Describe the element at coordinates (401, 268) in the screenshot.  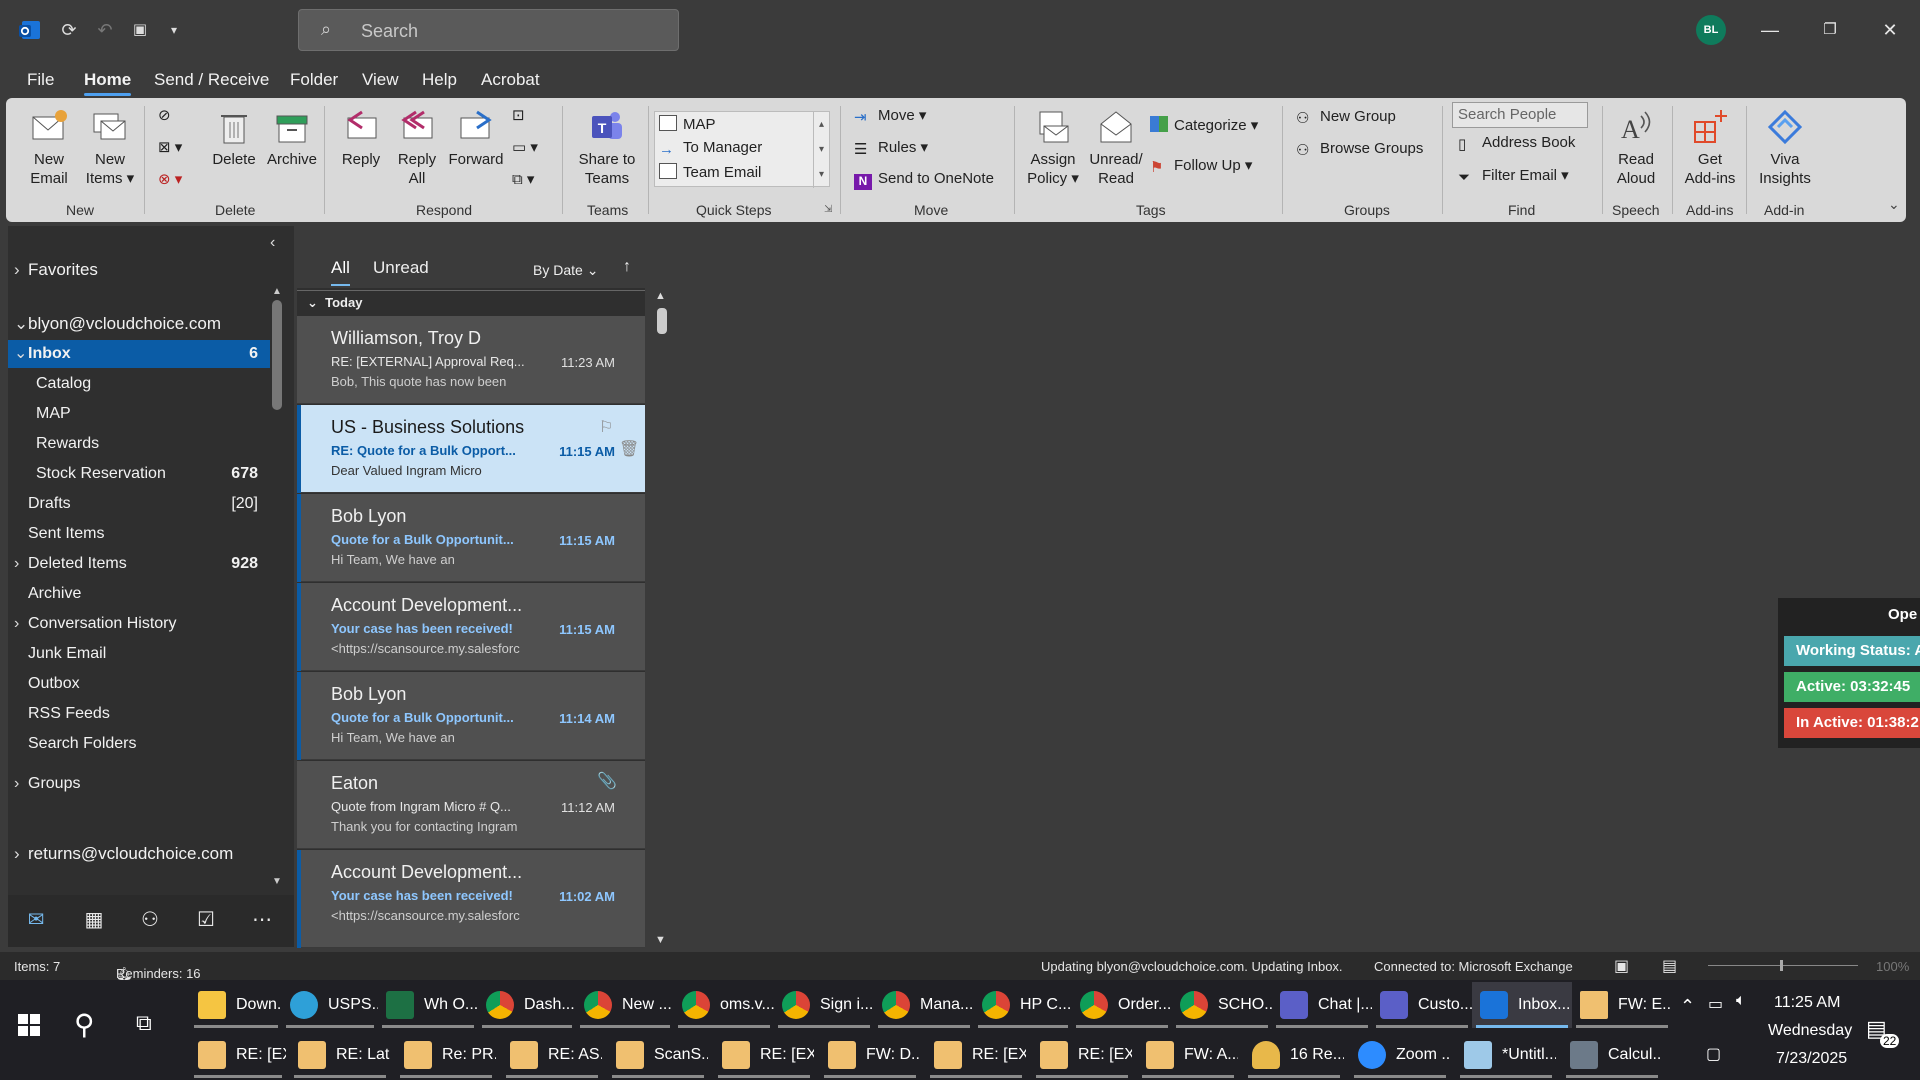
I see `filter-tab-unread: Unread` at that location.